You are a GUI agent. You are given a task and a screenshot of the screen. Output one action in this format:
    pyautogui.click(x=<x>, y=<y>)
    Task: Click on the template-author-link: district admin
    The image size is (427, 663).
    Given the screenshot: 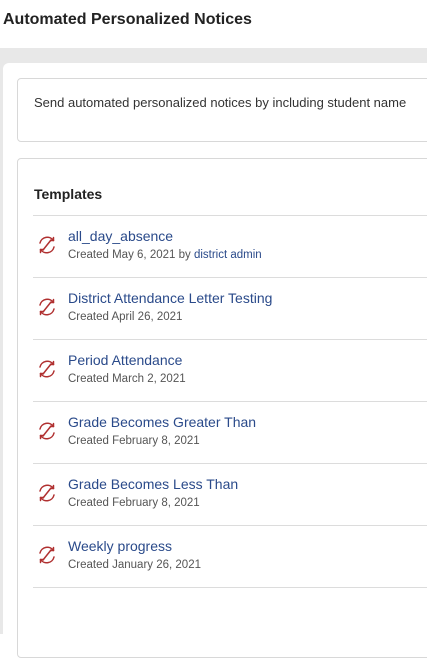 What is the action you would take?
    pyautogui.click(x=228, y=255)
    